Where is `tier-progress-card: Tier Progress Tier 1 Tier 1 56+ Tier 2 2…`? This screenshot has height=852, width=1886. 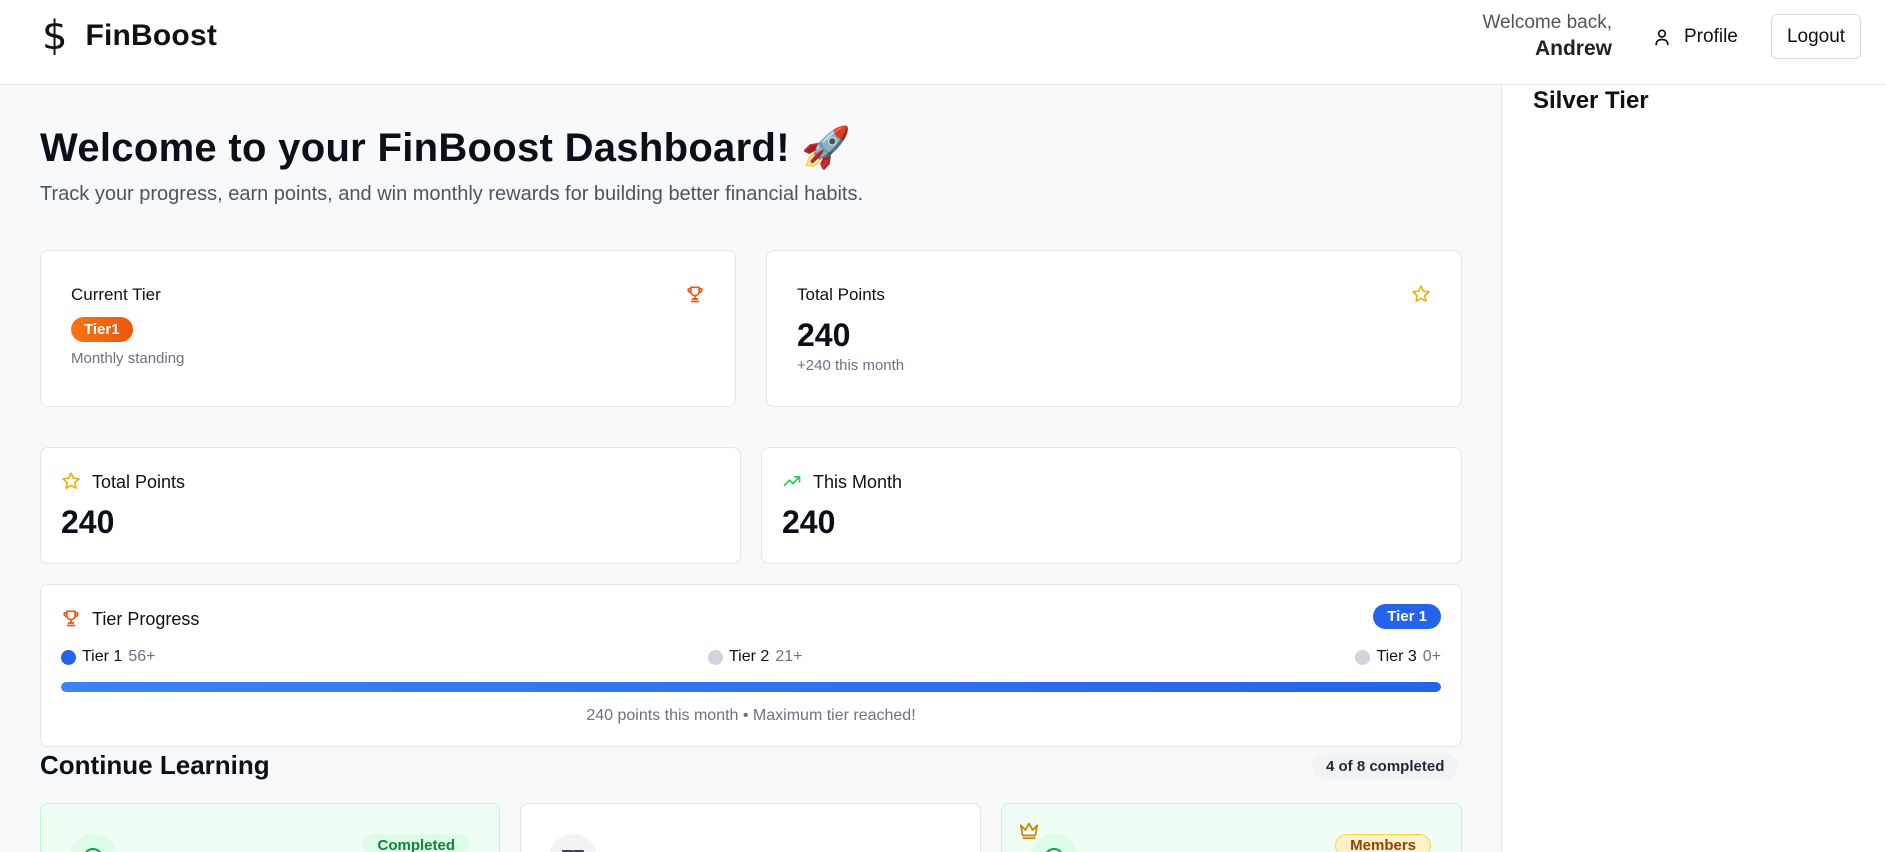 tier-progress-card: Tier Progress Tier 1 Tier 1 56+ Tier 2 2… is located at coordinates (751, 665).